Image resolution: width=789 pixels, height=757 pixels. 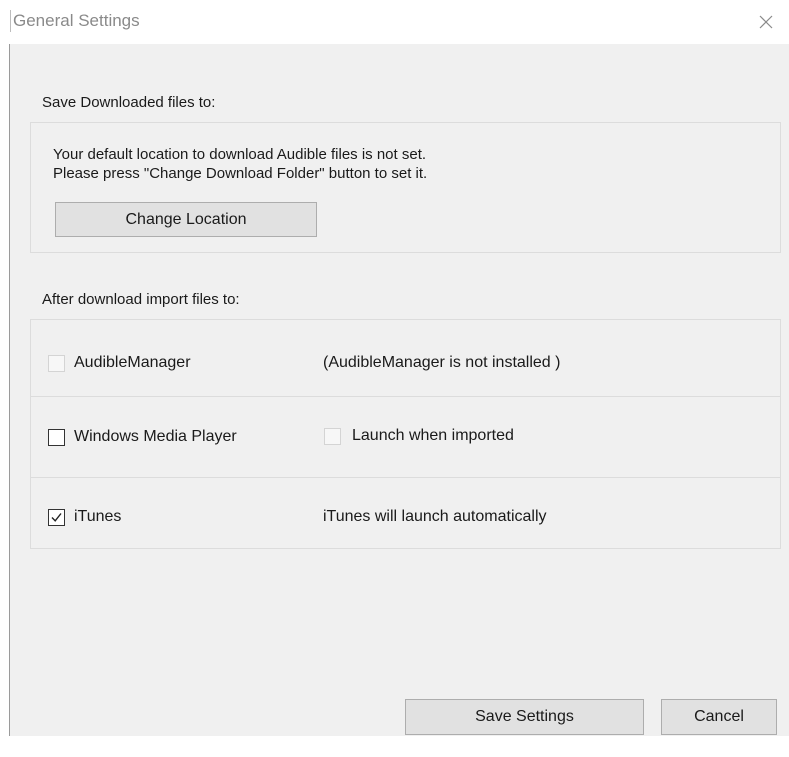 I want to click on audiblemanager-checkbox, so click(x=56, y=363).